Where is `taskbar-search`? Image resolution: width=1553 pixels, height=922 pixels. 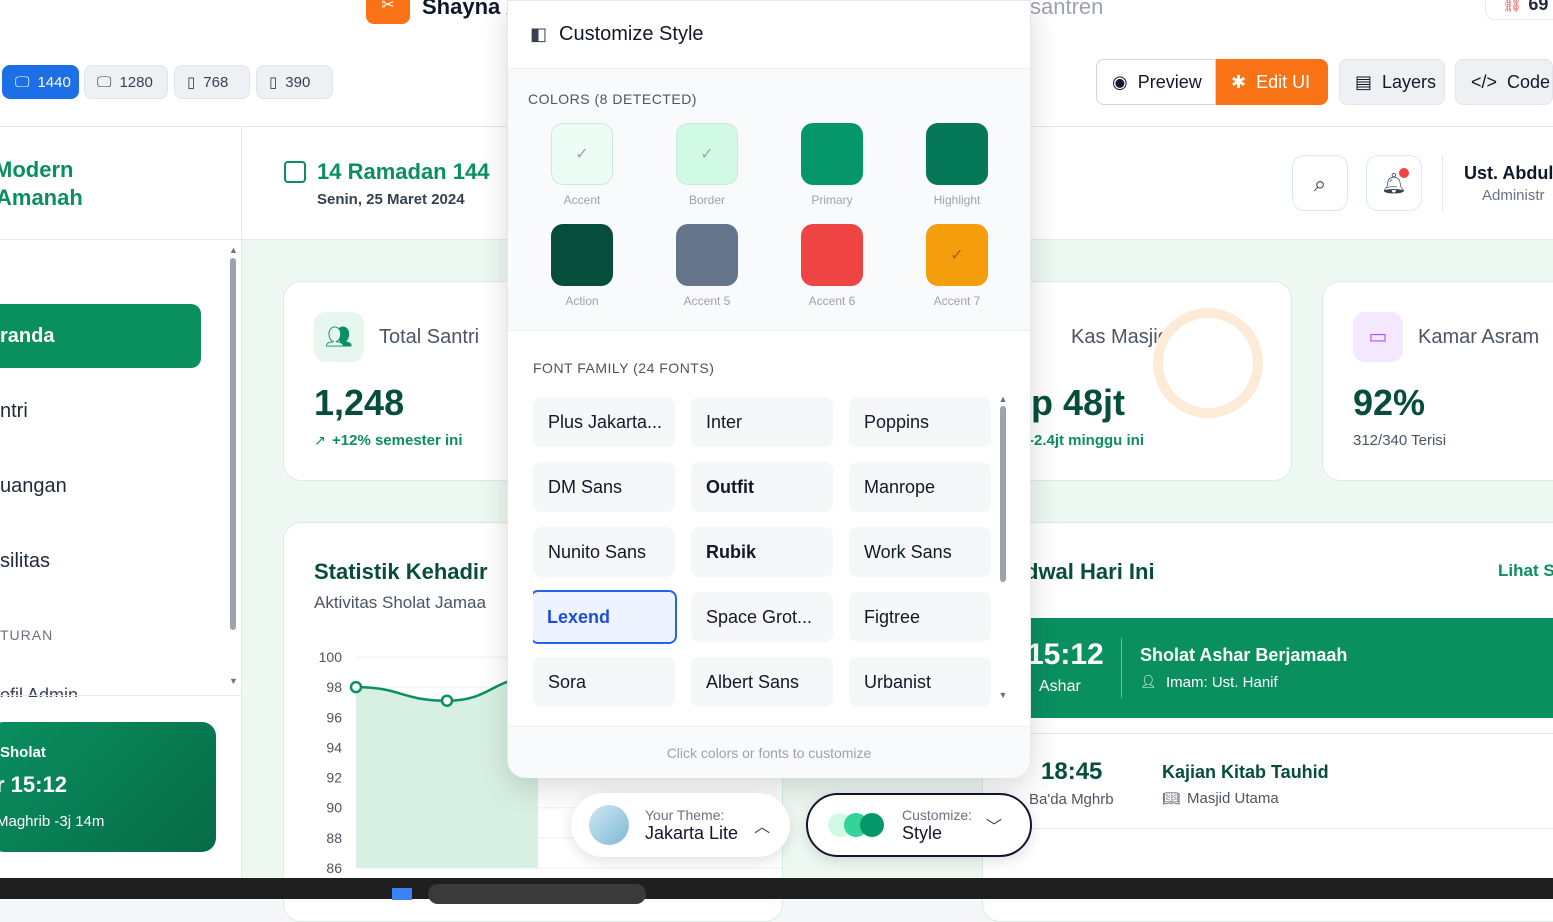 taskbar-search is located at coordinates (537, 894).